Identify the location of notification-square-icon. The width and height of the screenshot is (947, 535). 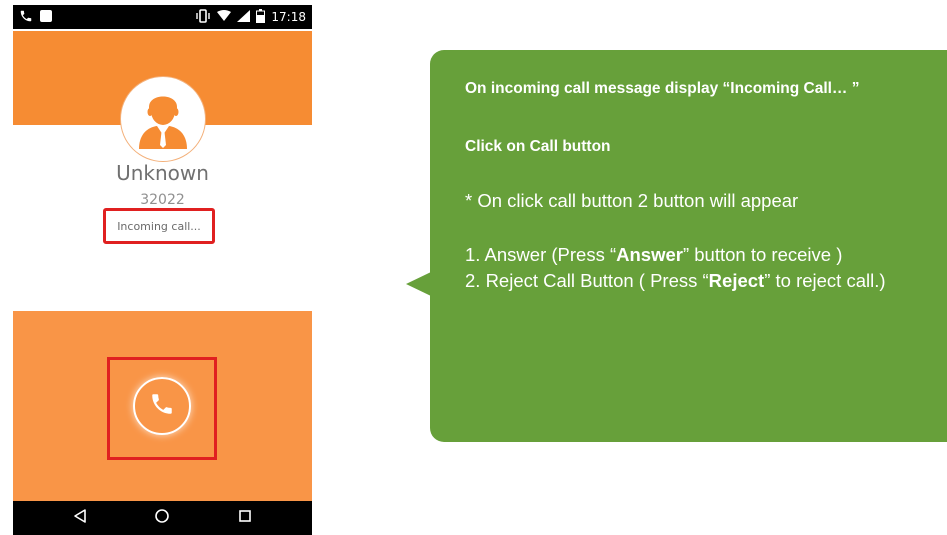
(46, 18).